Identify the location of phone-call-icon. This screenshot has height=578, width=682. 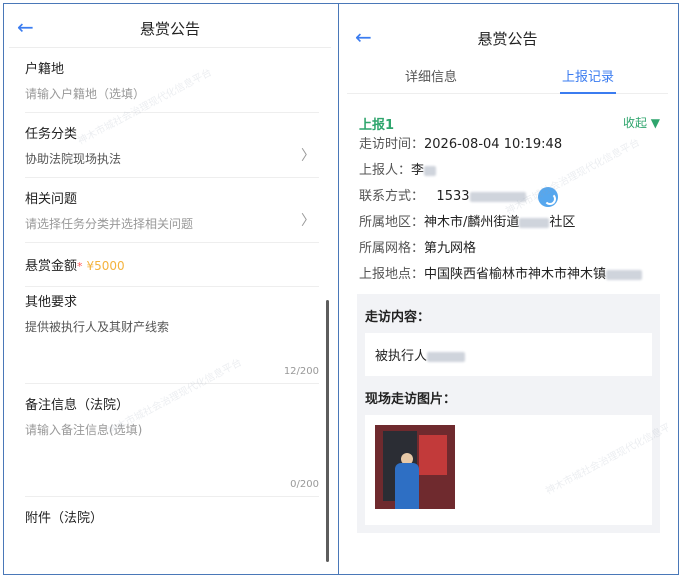
(547, 196).